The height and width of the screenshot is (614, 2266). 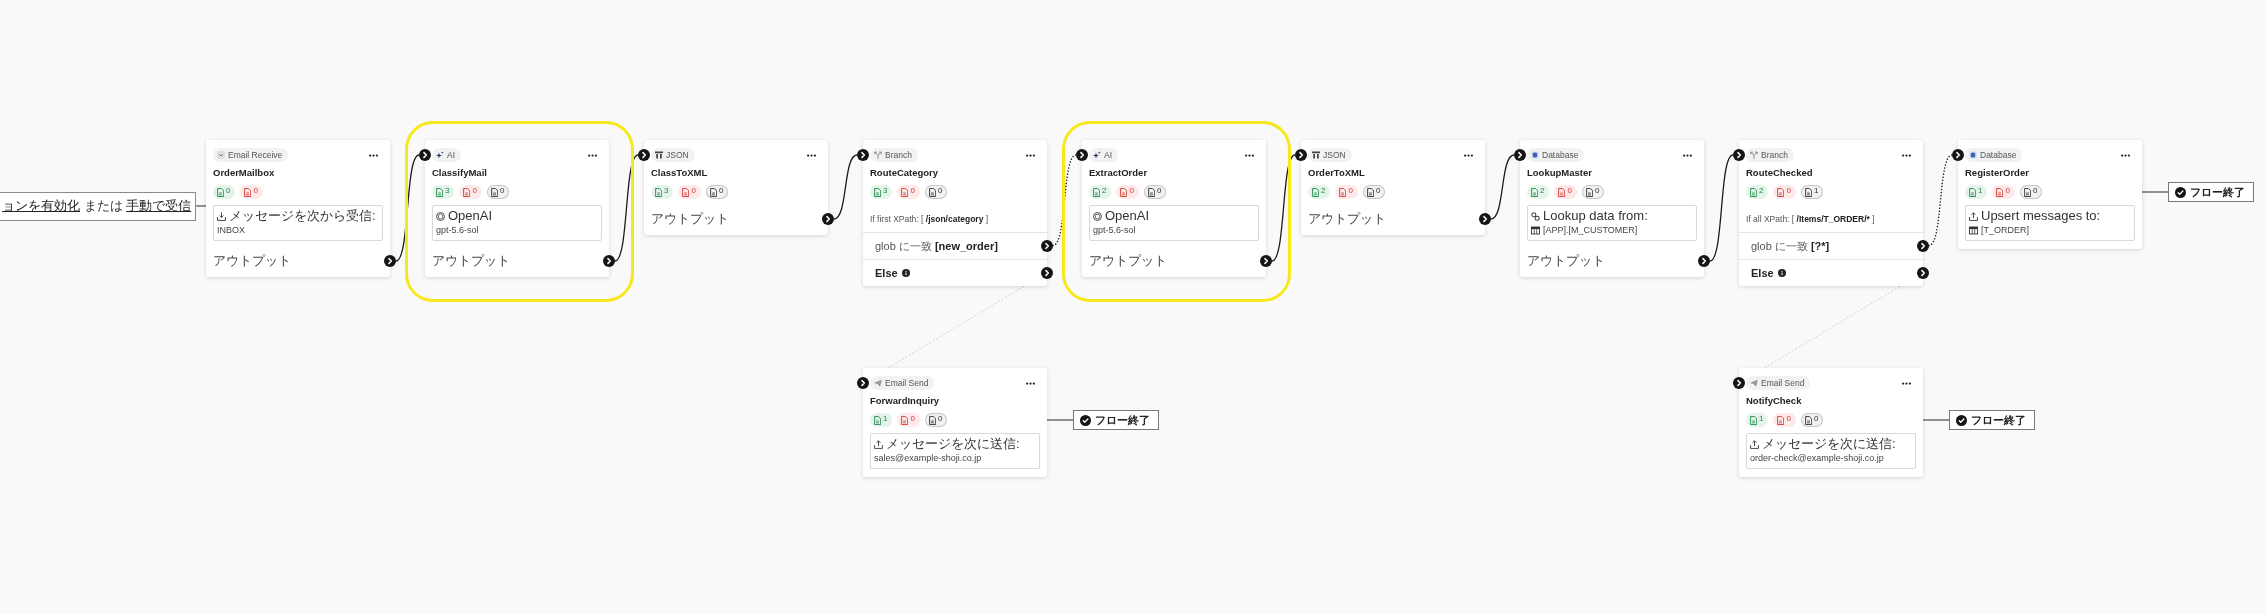 What do you see at coordinates (1535, 155) in the screenshot?
I see `database-icon` at bounding box center [1535, 155].